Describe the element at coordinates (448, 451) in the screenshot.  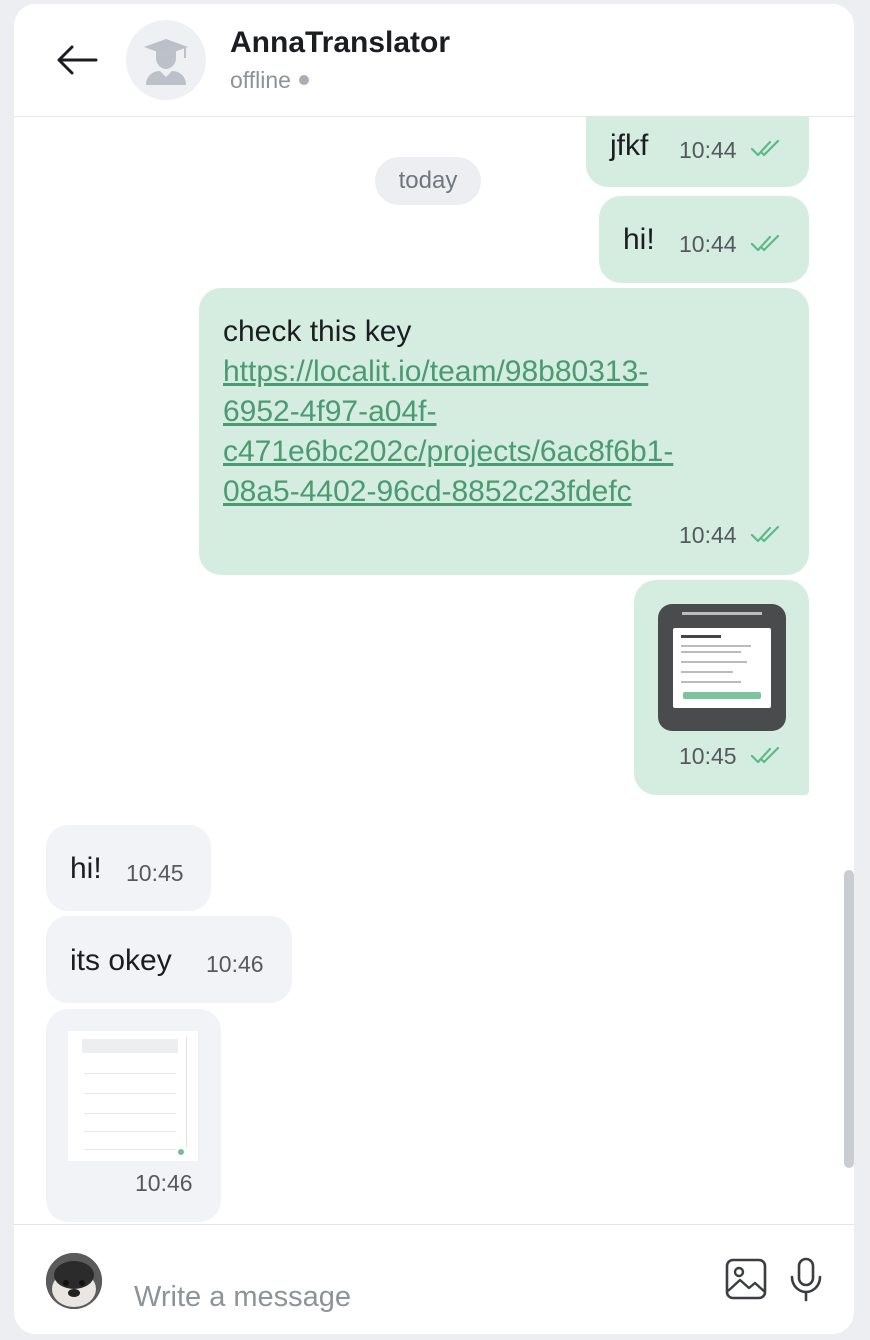
I see `link-line: c471e6bc202c/projects/6ac8f6b1-` at that location.